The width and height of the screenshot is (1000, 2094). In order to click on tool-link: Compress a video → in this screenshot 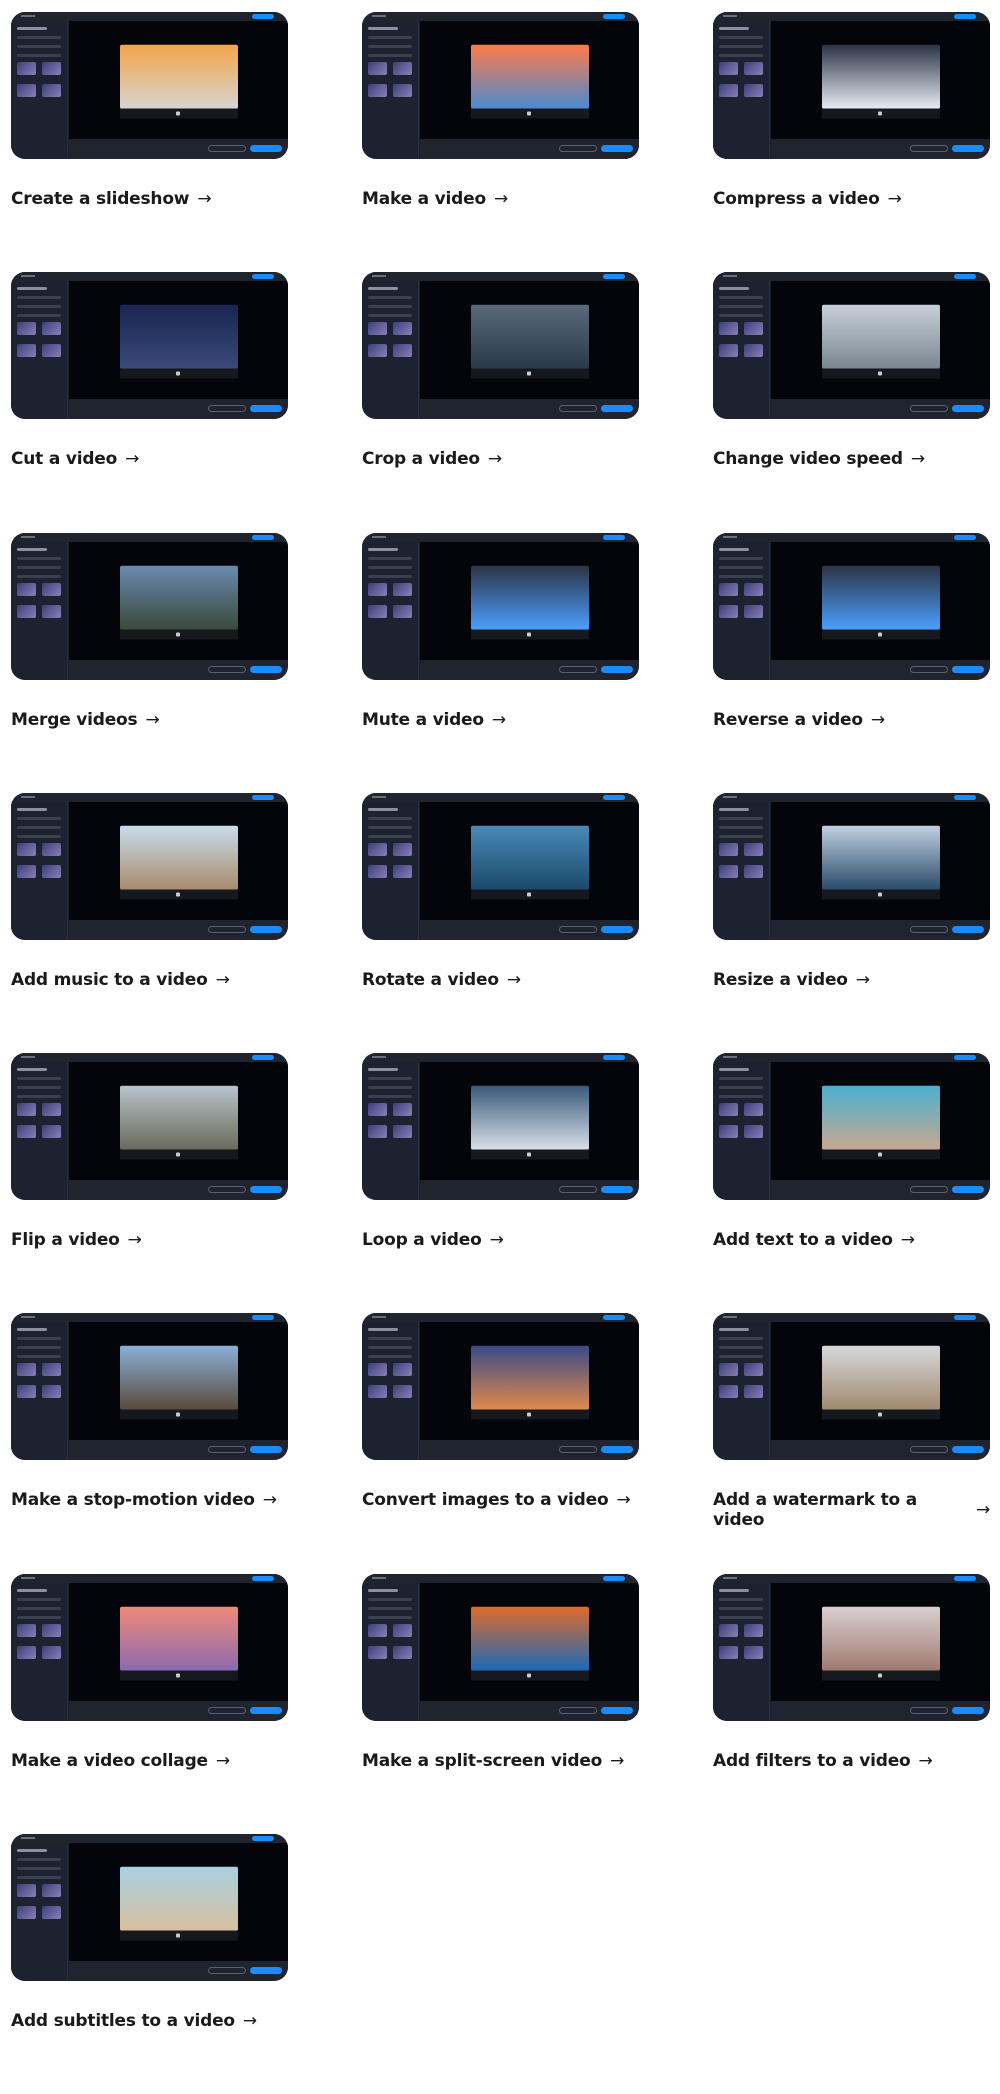, I will do `click(851, 199)`.